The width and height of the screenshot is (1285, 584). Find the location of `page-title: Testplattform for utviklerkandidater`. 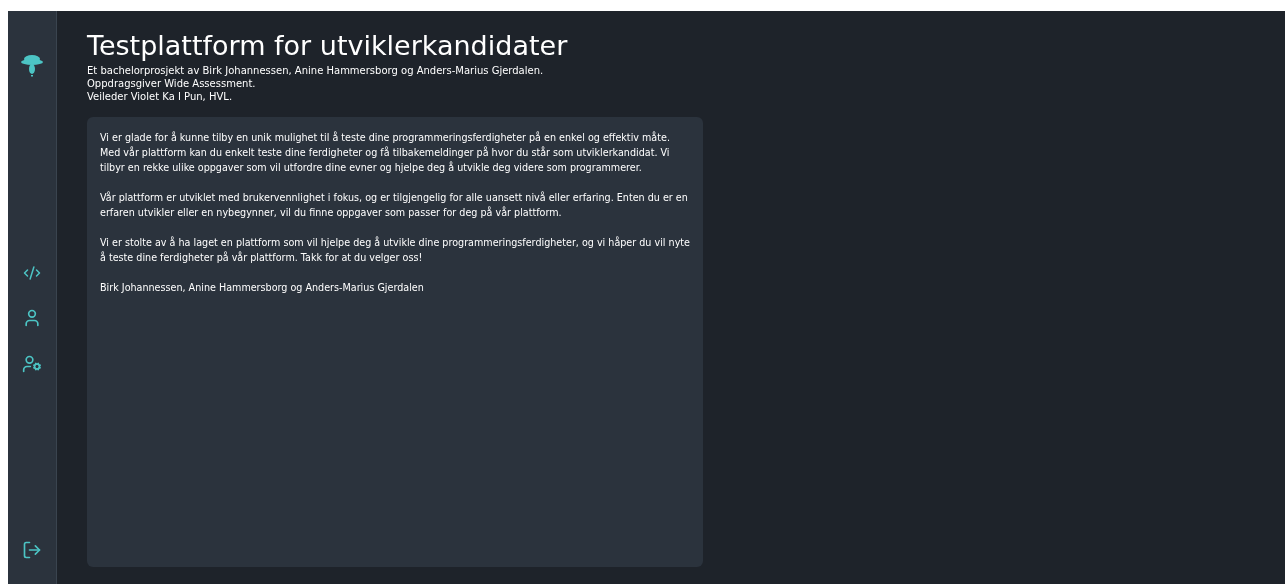

page-title: Testplattform for utviklerkandidater is located at coordinates (328, 46).